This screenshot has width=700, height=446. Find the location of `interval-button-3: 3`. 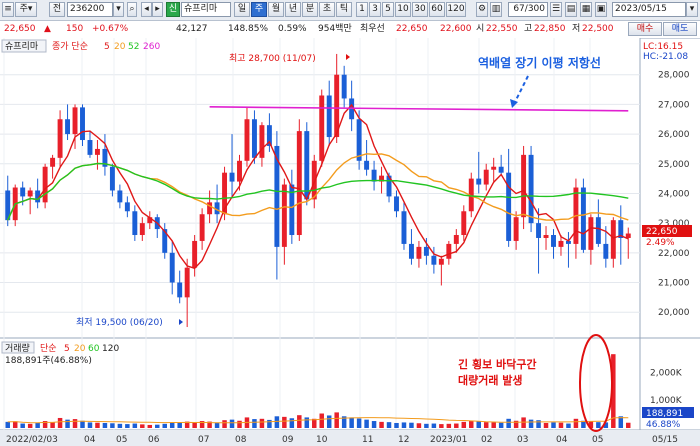

interval-button-3: 3 is located at coordinates (375, 9).